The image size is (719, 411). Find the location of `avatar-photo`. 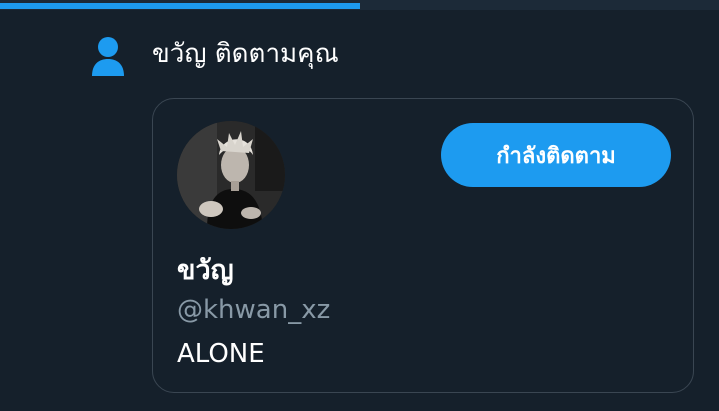

avatar-photo is located at coordinates (231, 175).